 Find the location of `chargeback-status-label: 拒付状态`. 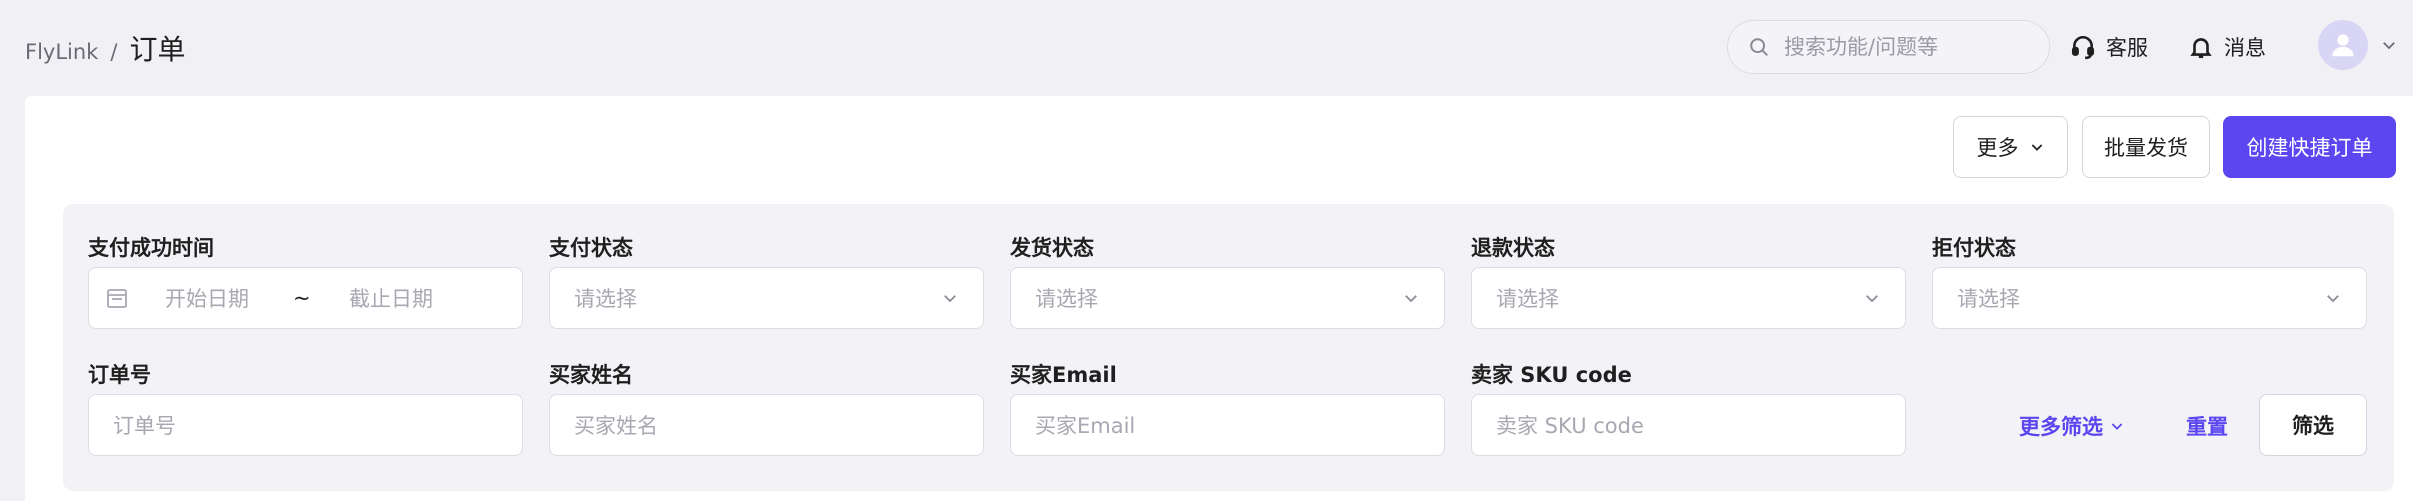

chargeback-status-label: 拒付状态 is located at coordinates (1974, 248).